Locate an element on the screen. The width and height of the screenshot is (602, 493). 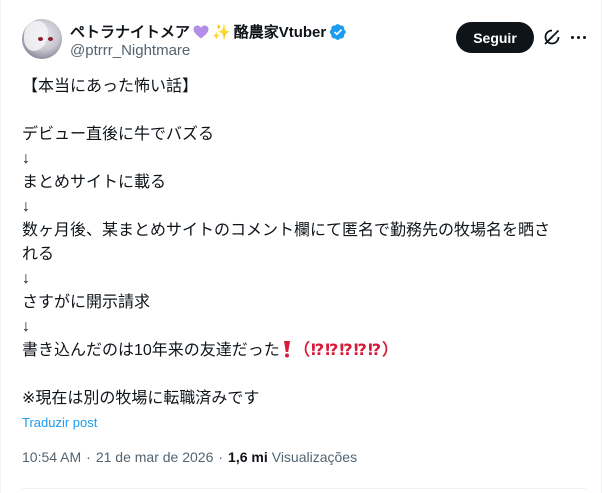
views-count: 1,6 mi is located at coordinates (248, 457).